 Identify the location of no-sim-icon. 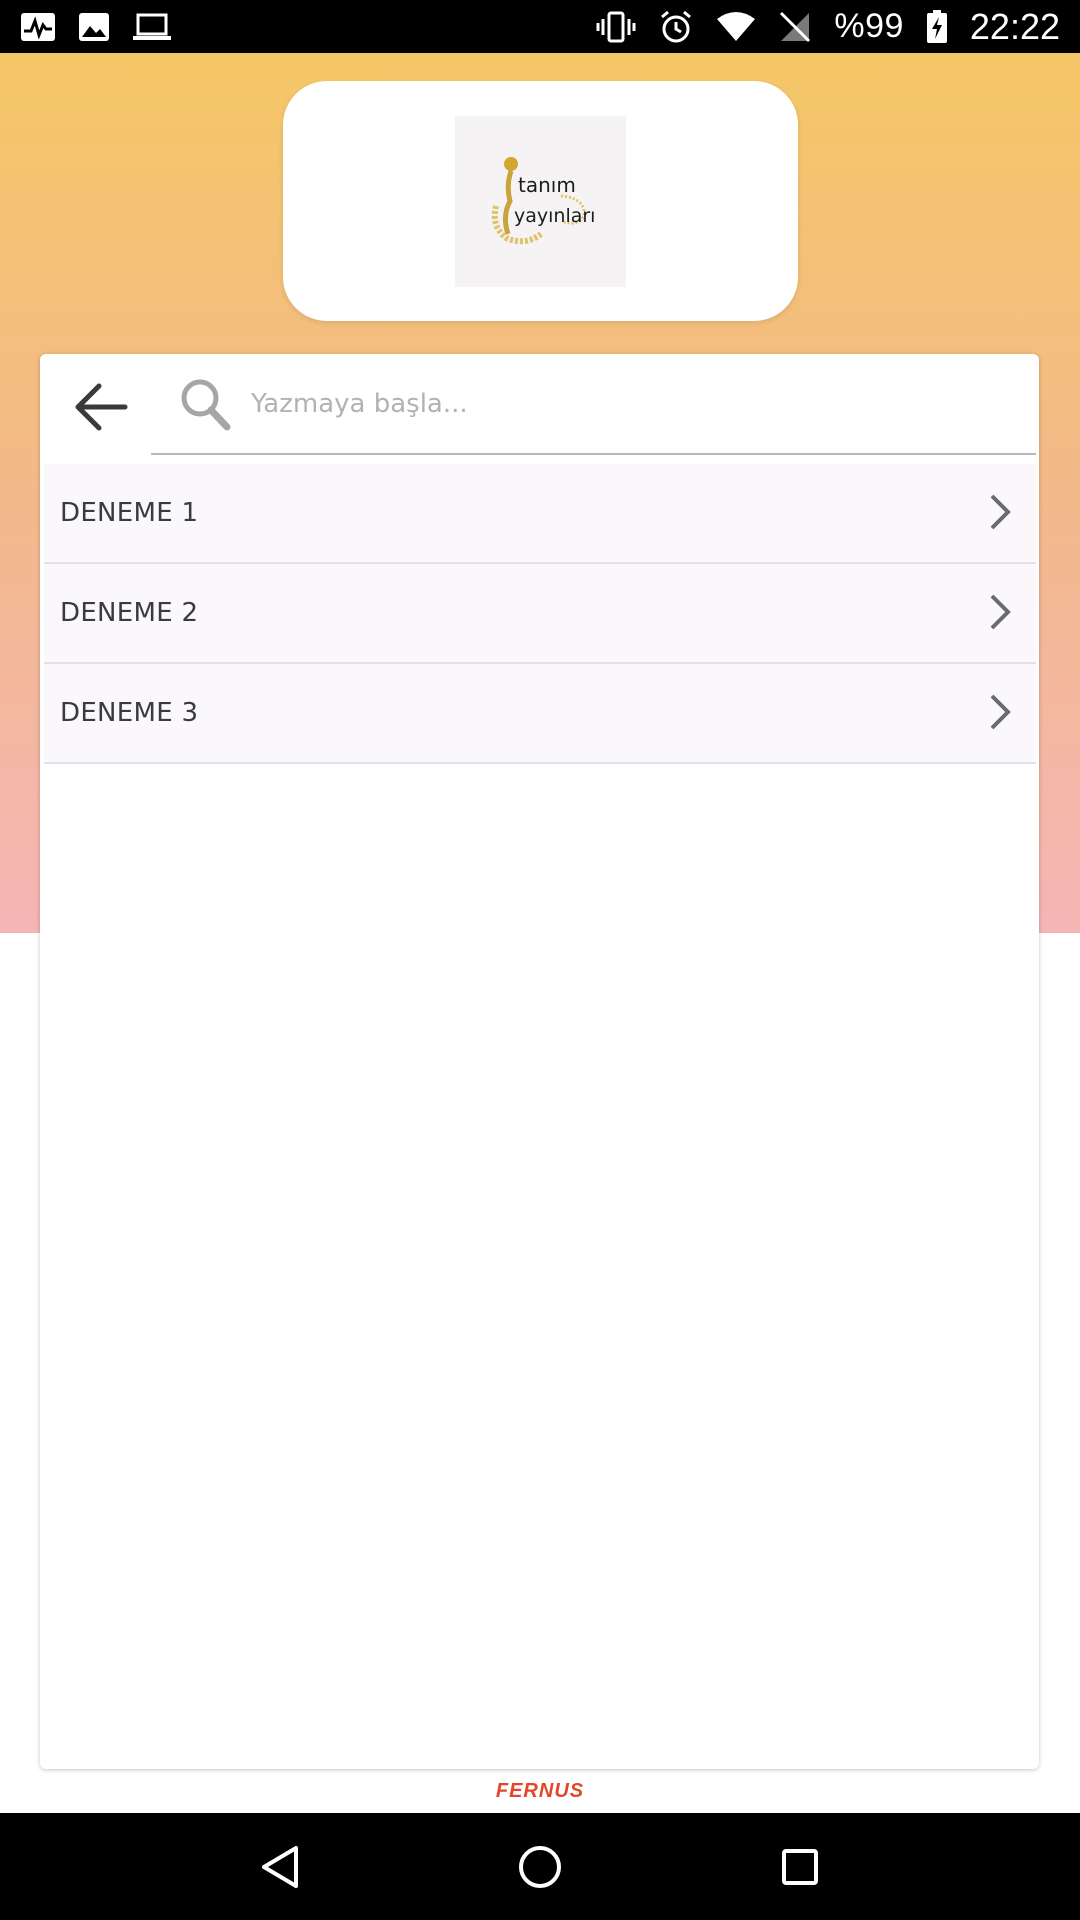
(795, 26).